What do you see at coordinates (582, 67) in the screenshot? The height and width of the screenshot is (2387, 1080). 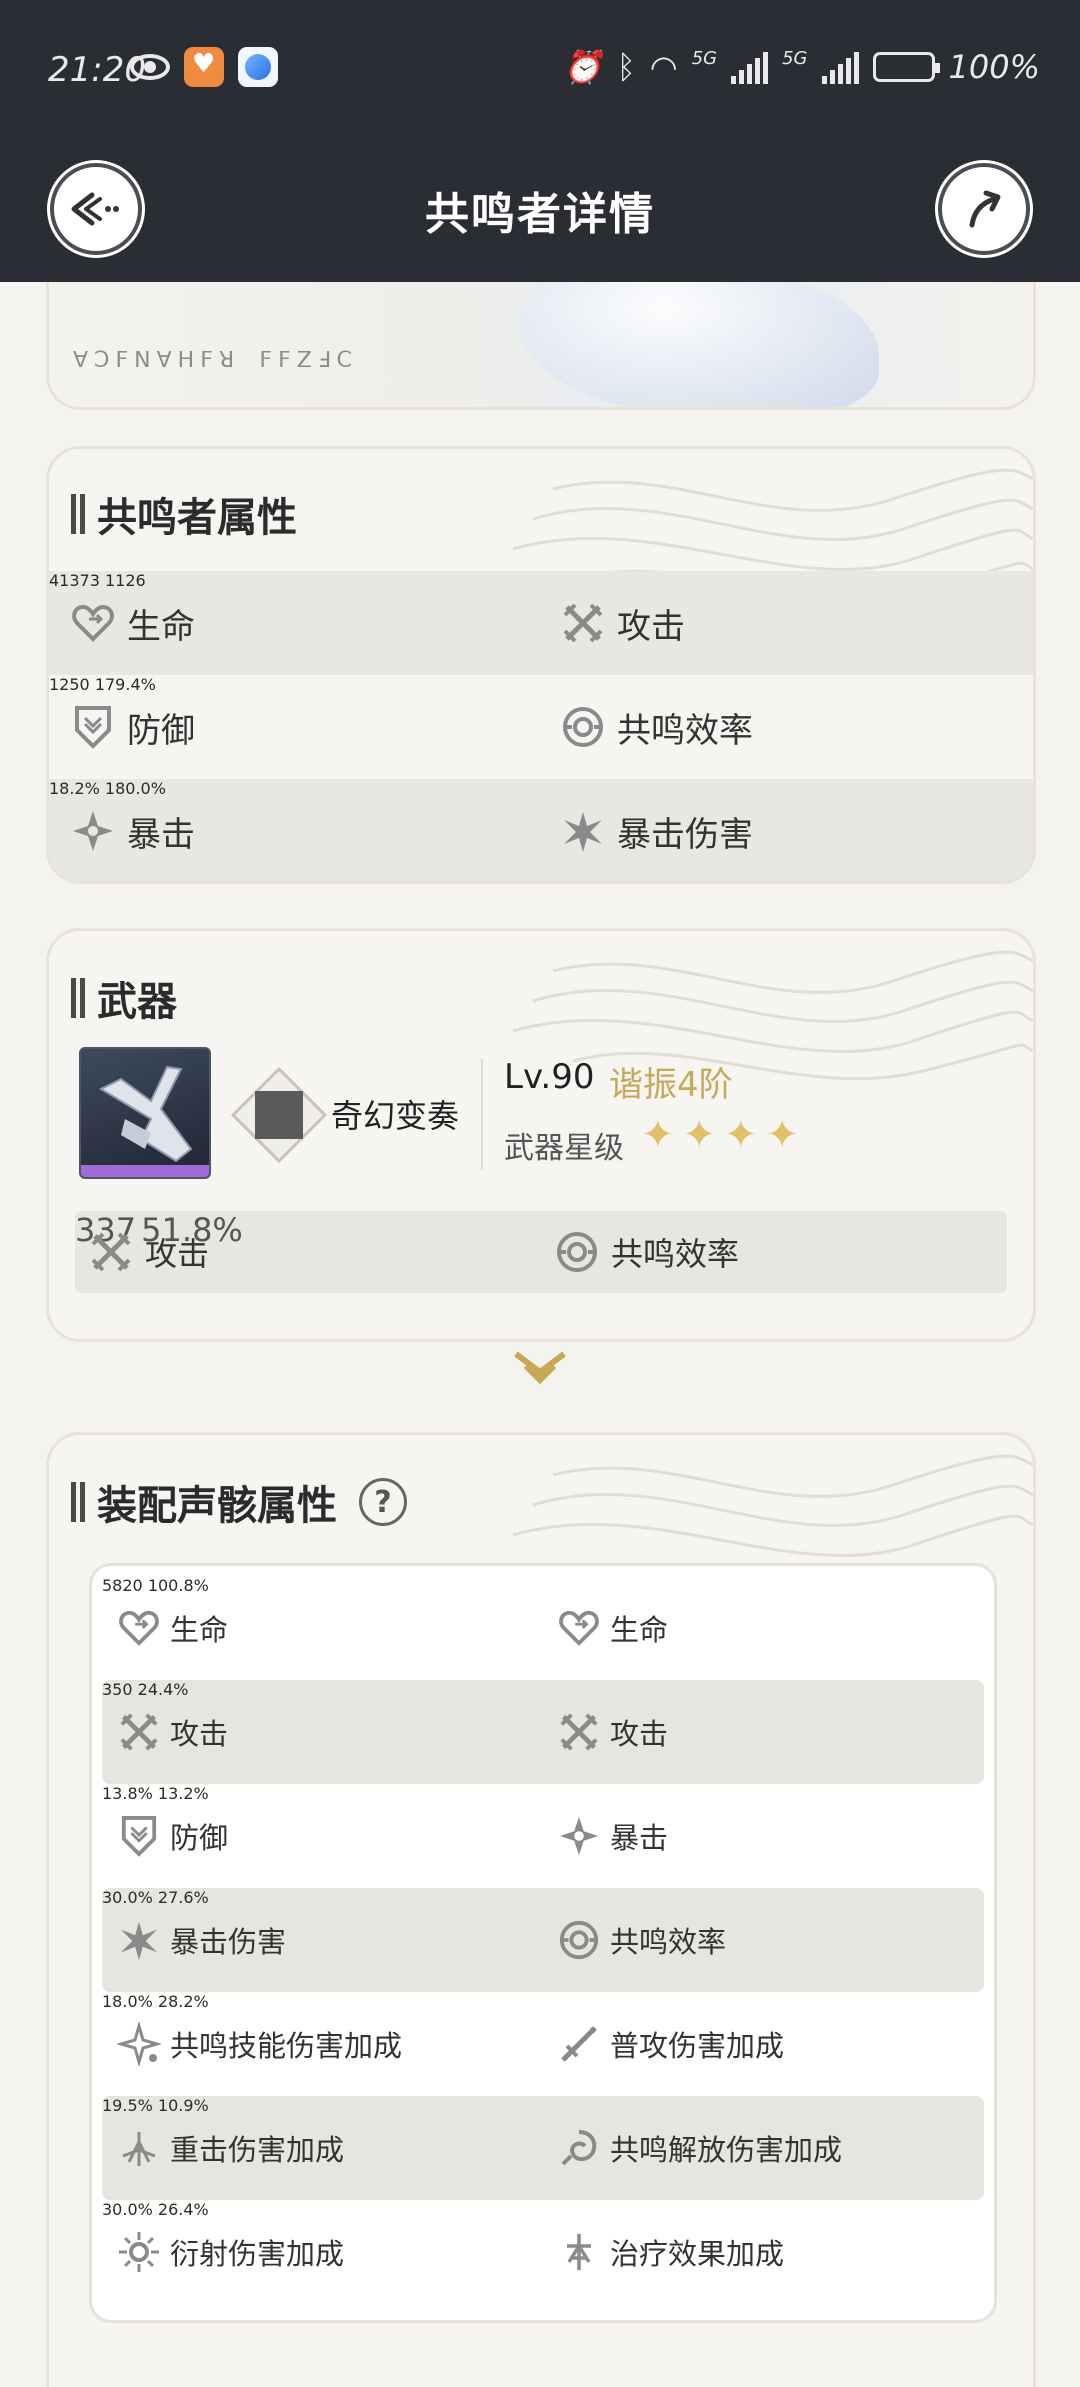 I see `alarm-icon: ⏰` at bounding box center [582, 67].